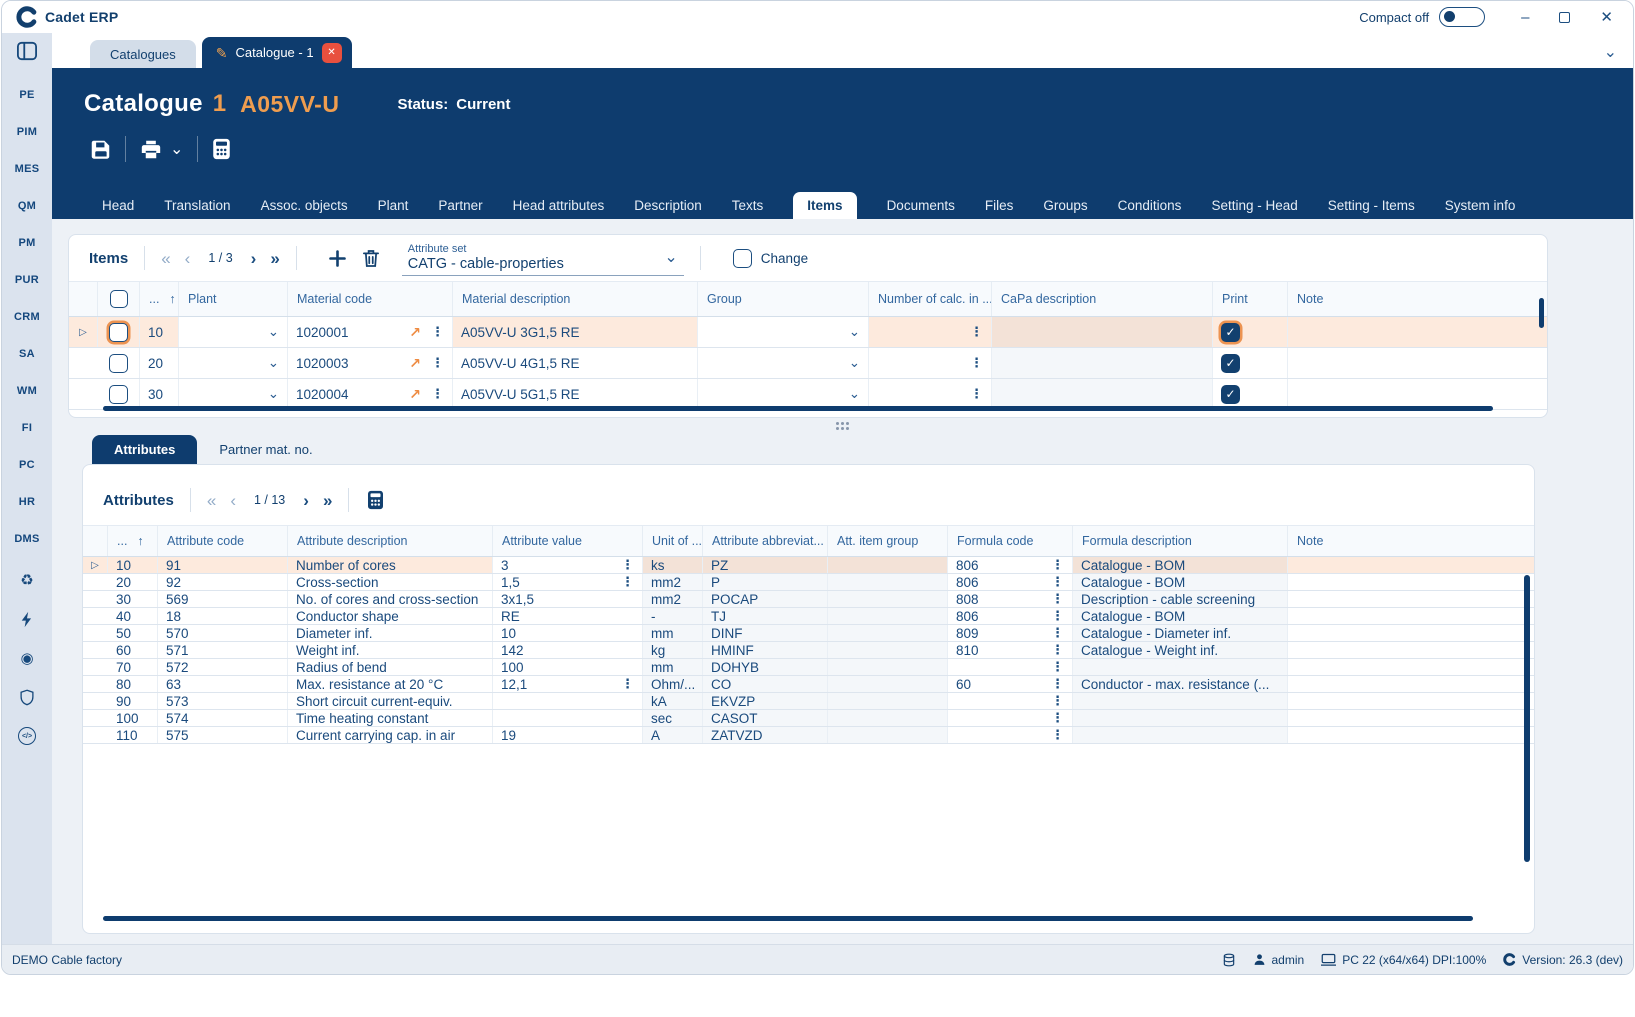  What do you see at coordinates (27, 697) in the screenshot?
I see `shield-icon` at bounding box center [27, 697].